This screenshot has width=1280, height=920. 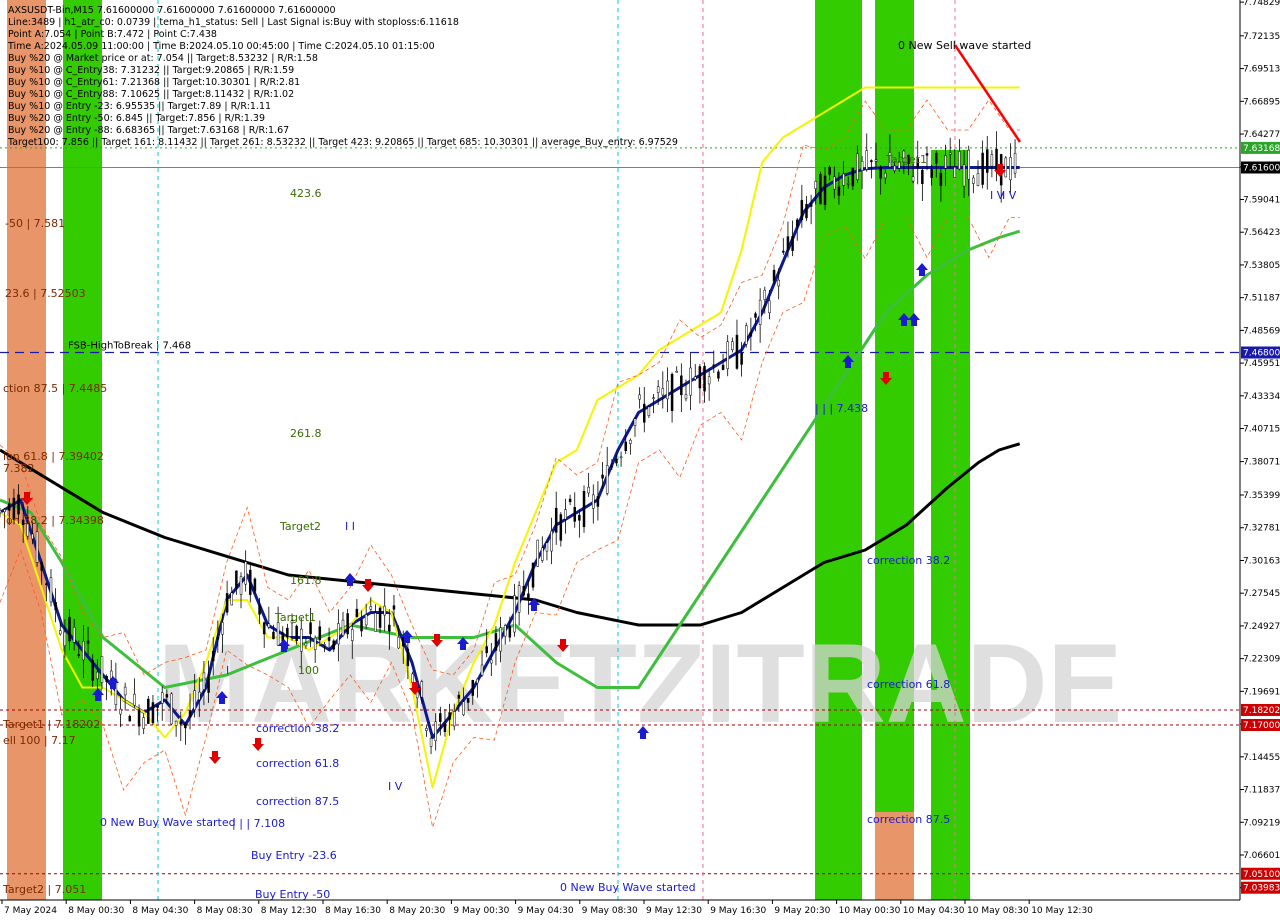 What do you see at coordinates (934, 911) in the screenshot?
I see `x-tick-label: 10 May 04:30` at bounding box center [934, 911].